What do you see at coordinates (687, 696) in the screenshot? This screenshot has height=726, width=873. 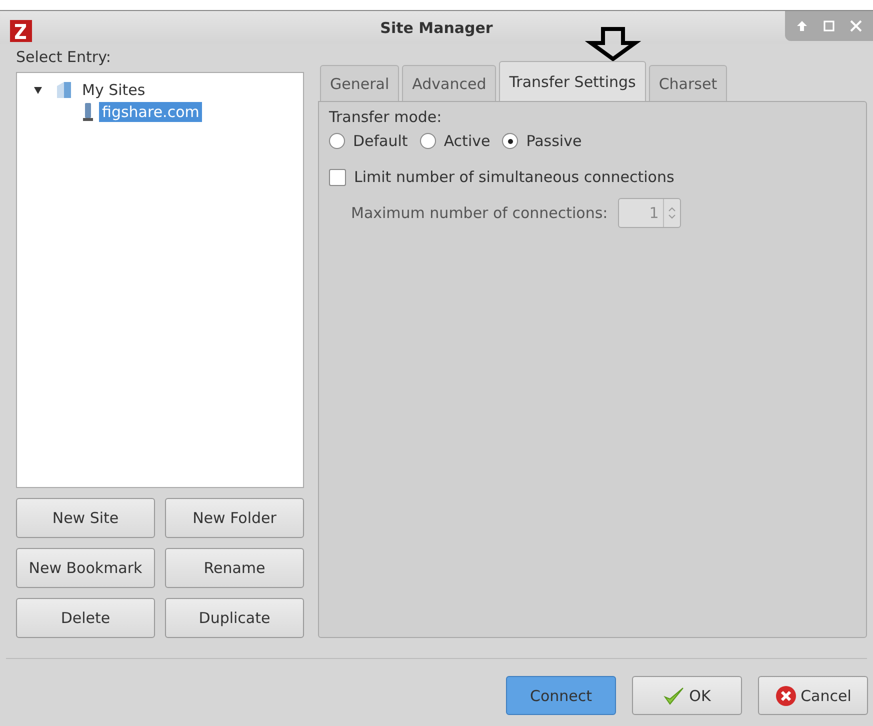 I see `ok-button: OK` at bounding box center [687, 696].